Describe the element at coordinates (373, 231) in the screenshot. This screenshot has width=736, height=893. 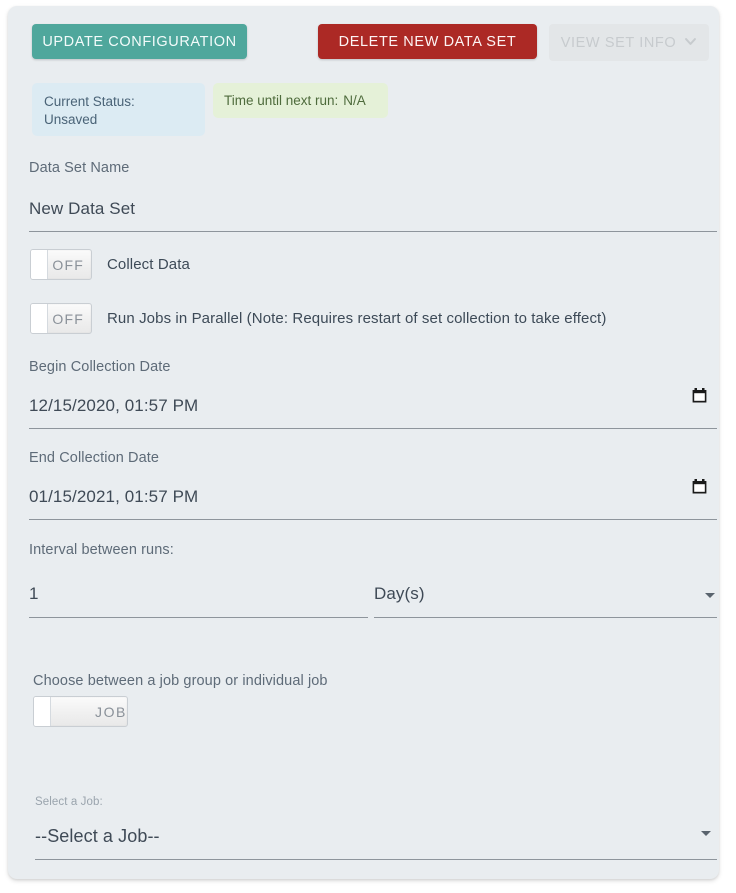
I see `data-set-name-underline` at that location.